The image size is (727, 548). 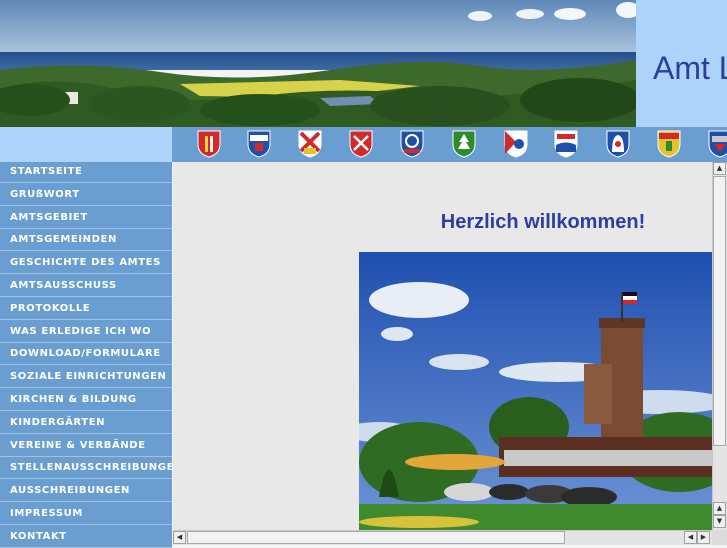 I want to click on nav-item-amtsausschuss: AMTSAUSSCHUSS, so click(x=86, y=286).